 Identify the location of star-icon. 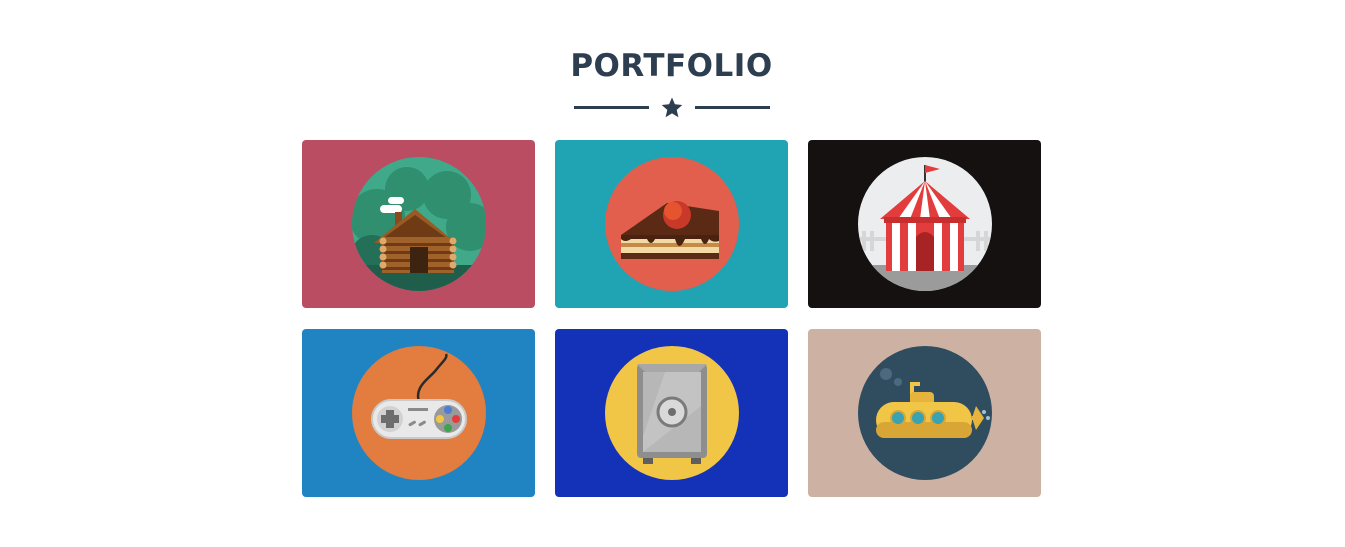
(672, 107).